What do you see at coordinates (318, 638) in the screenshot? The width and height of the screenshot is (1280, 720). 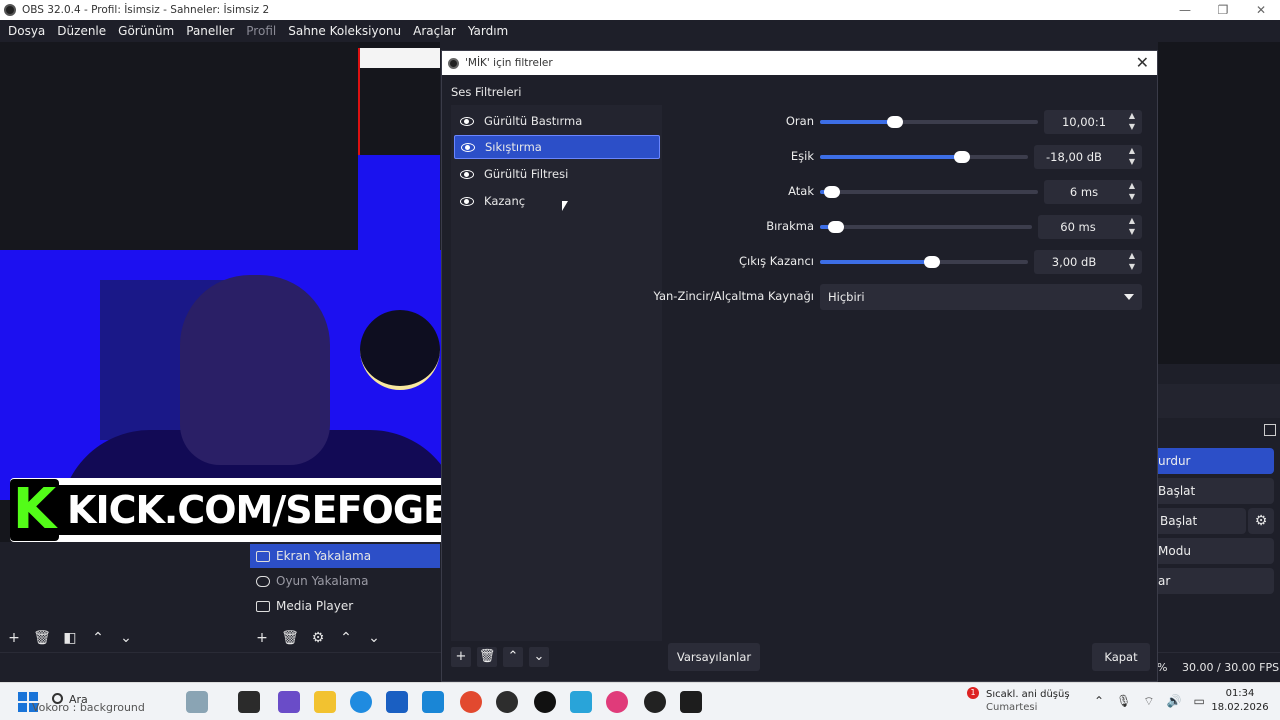 I see `source-properties-icon: ⚙` at bounding box center [318, 638].